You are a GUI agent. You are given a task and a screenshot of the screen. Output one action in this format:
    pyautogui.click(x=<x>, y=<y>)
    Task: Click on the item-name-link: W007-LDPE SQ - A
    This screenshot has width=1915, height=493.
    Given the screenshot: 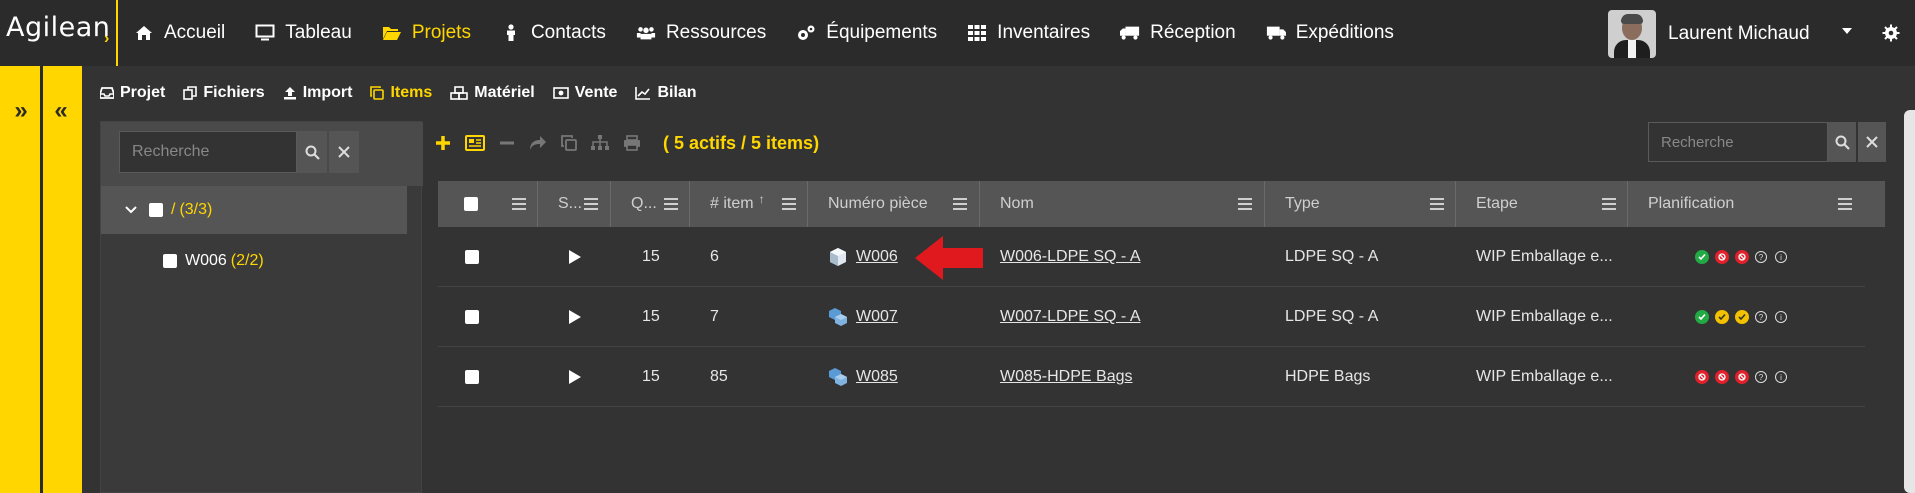 What is the action you would take?
    pyautogui.click(x=1070, y=317)
    